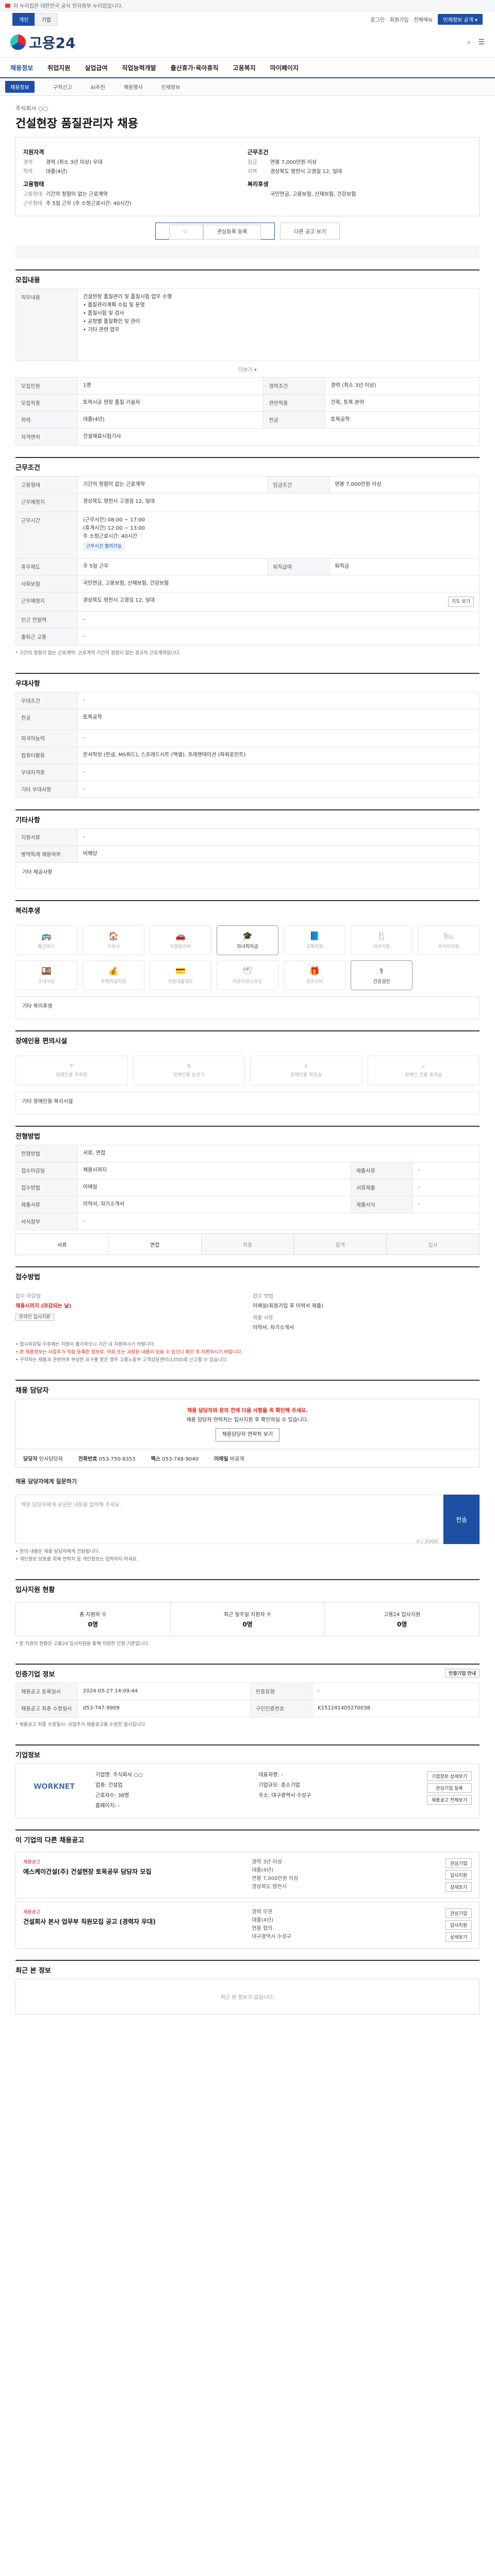  I want to click on section-history-title: 인증기업 정보 인증기업 안내, so click(247, 1673).